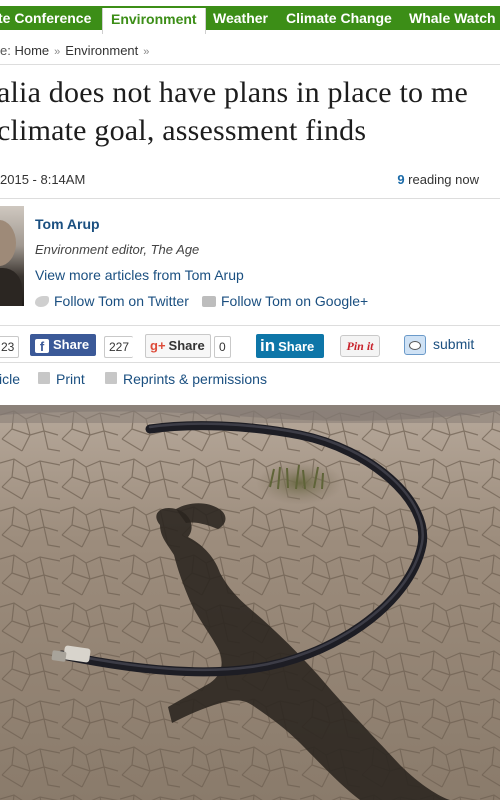  Describe the element at coordinates (339, 18) in the screenshot. I see `nav-item-climate-change: Climate Change` at that location.